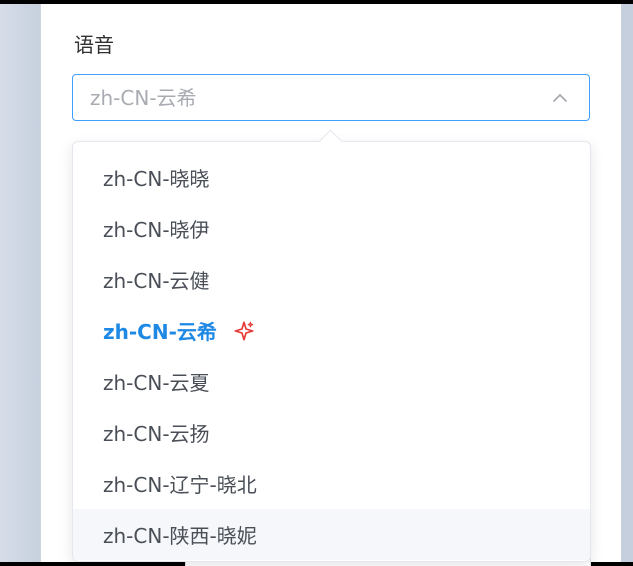 The height and width of the screenshot is (566, 633). I want to click on right-background-edge, so click(627, 283).